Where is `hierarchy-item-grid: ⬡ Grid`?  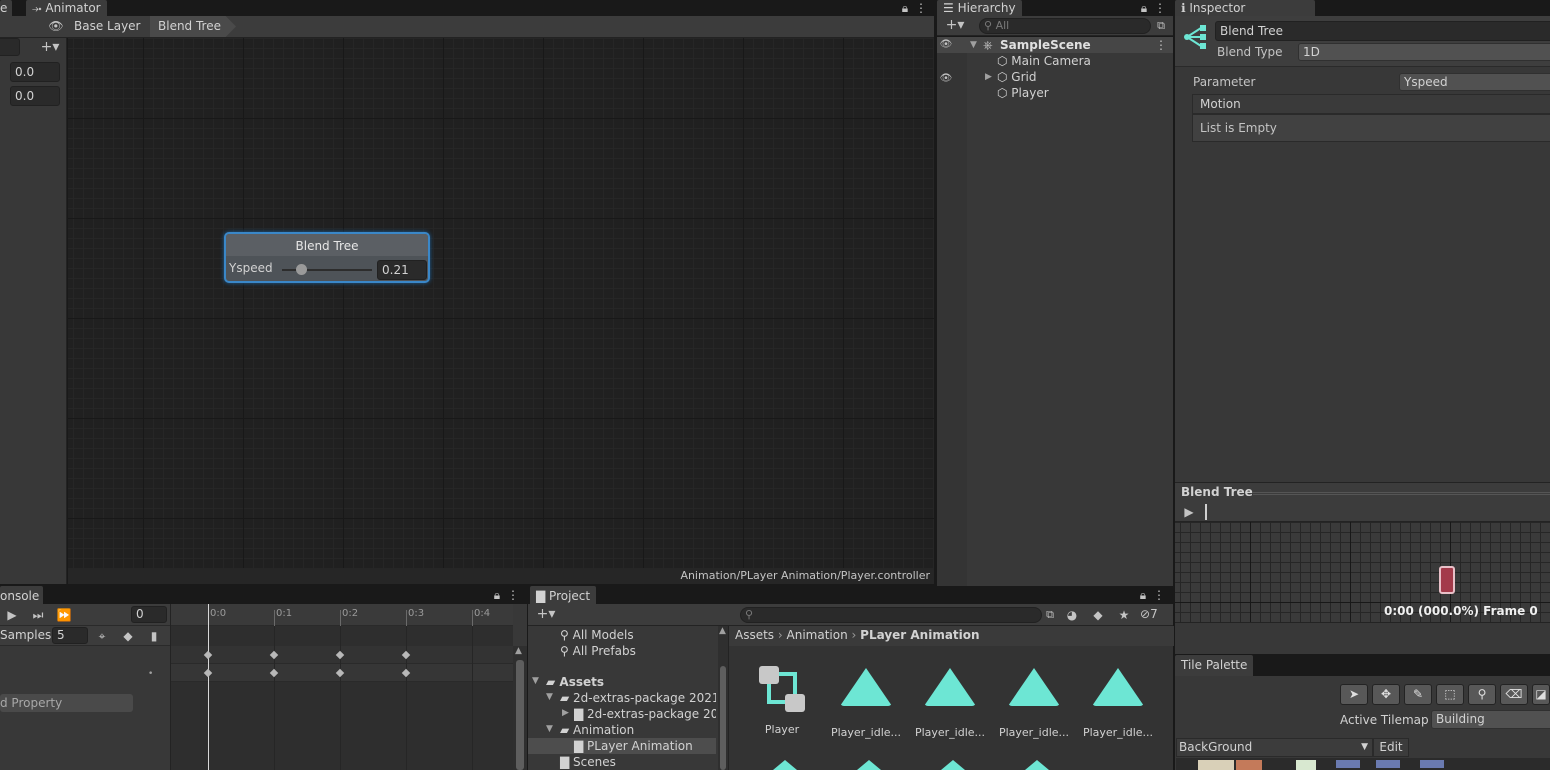 hierarchy-item-grid: ⬡ Grid is located at coordinates (1016, 77).